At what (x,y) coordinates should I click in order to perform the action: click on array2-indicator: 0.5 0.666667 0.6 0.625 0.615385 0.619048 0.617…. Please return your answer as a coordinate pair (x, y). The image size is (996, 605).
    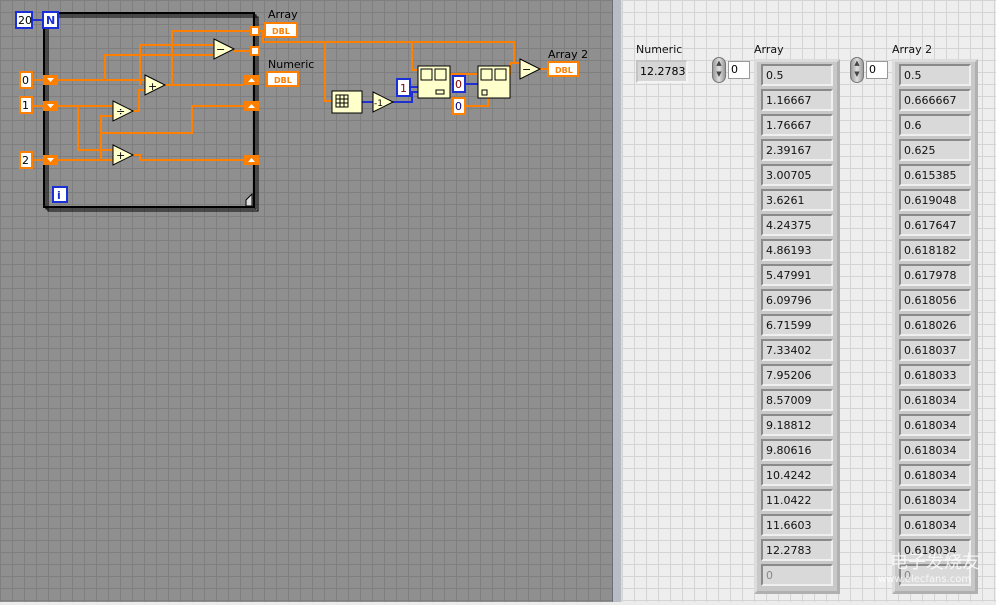
    Looking at the image, I should click on (935, 326).